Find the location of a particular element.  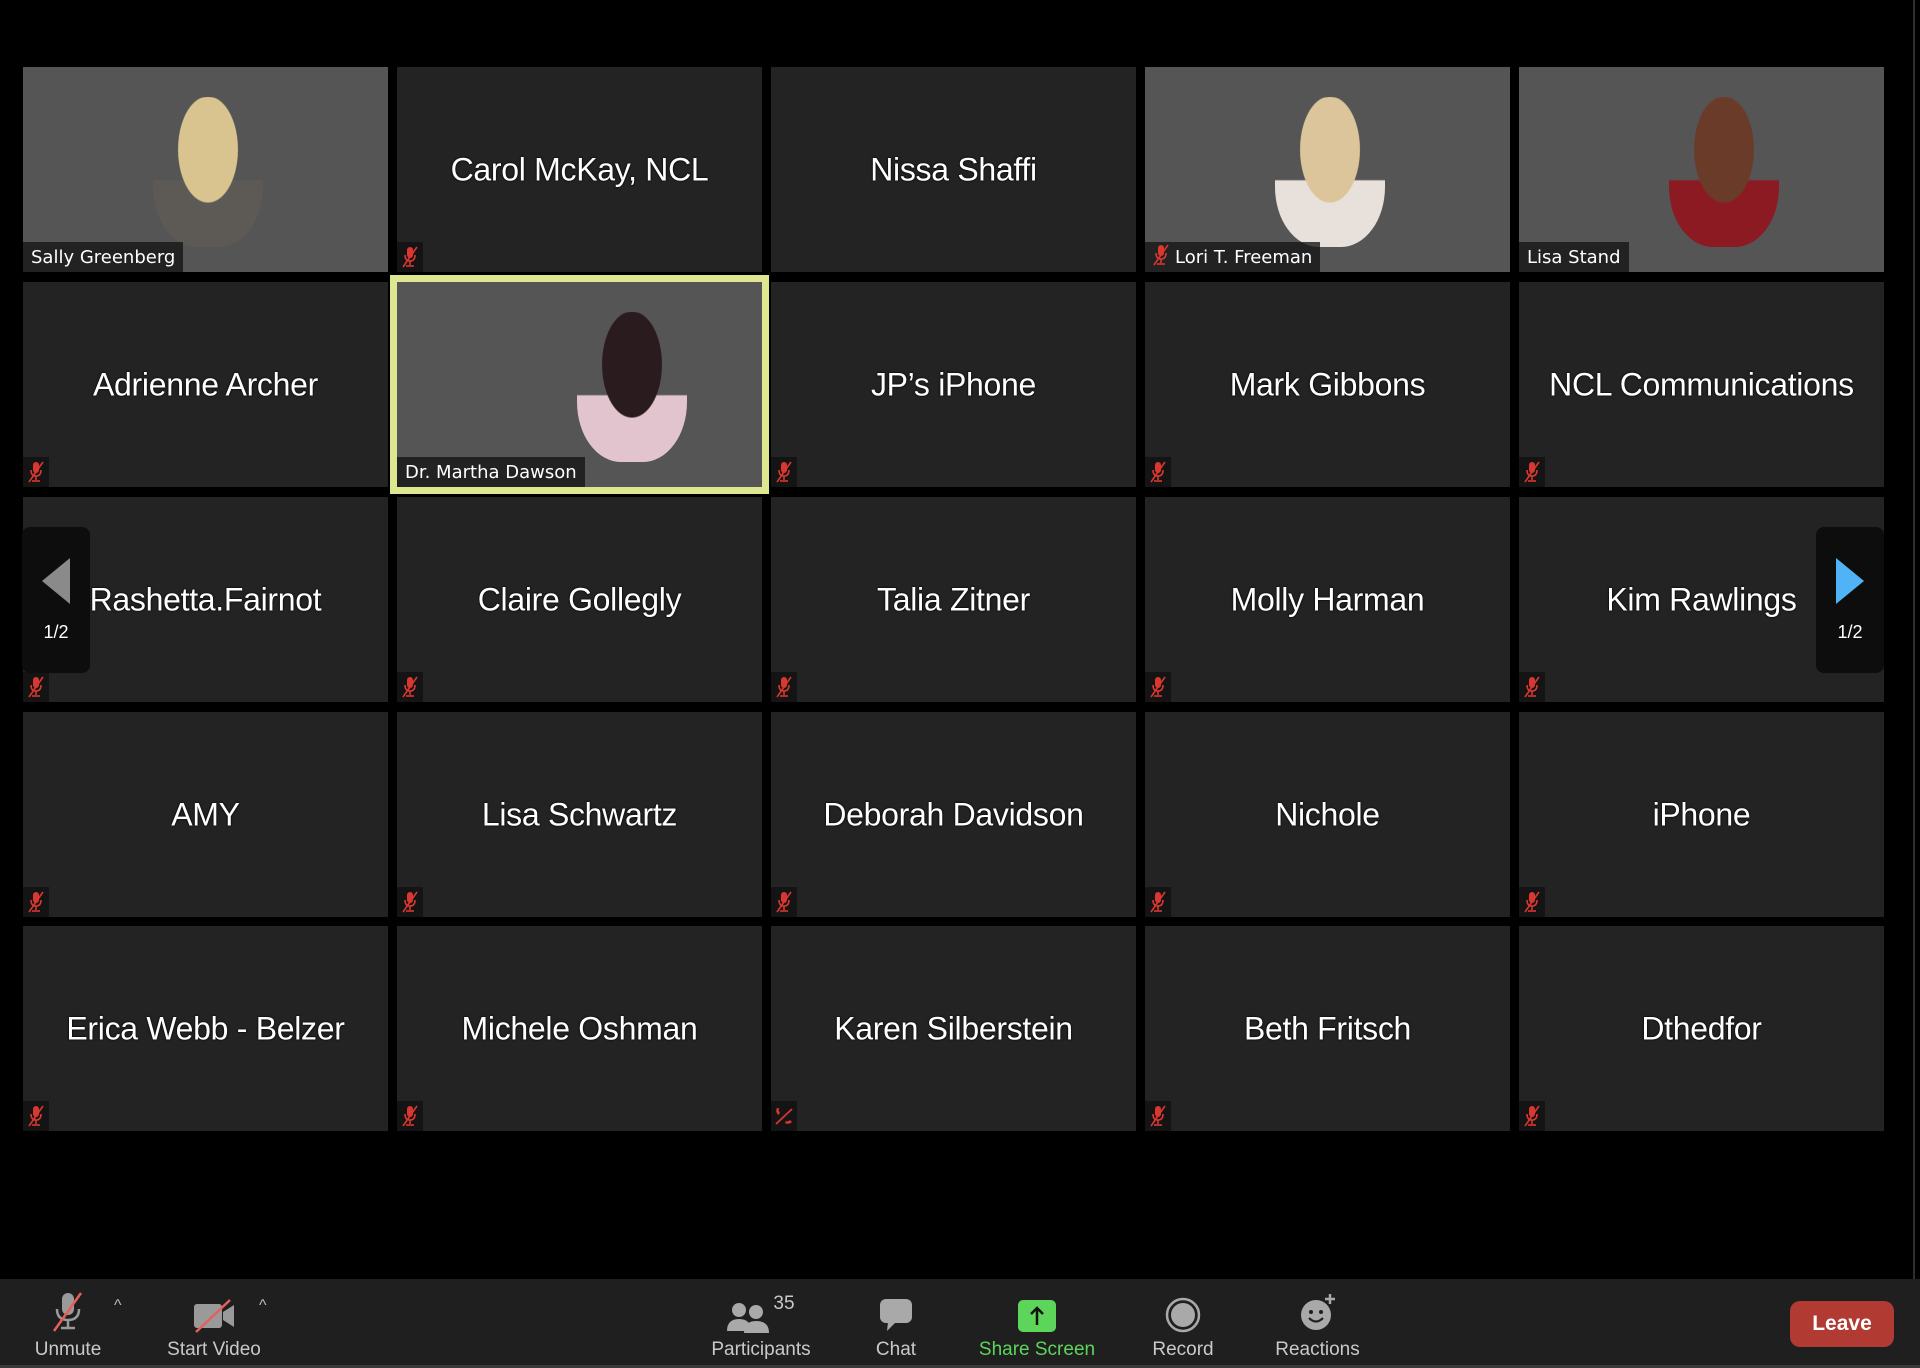

participant-tile: Adrienne Archer is located at coordinates (205, 384).